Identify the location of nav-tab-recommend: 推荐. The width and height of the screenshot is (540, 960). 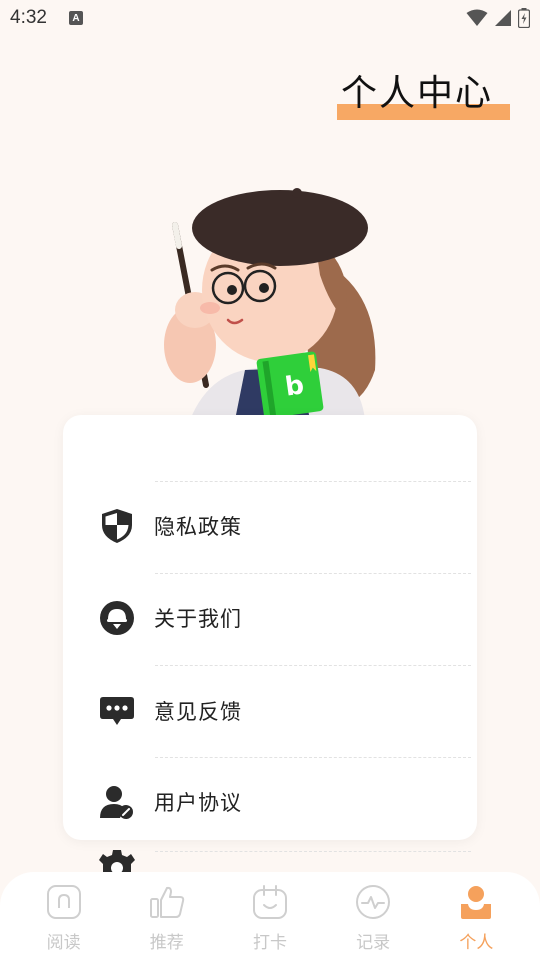
(167, 916).